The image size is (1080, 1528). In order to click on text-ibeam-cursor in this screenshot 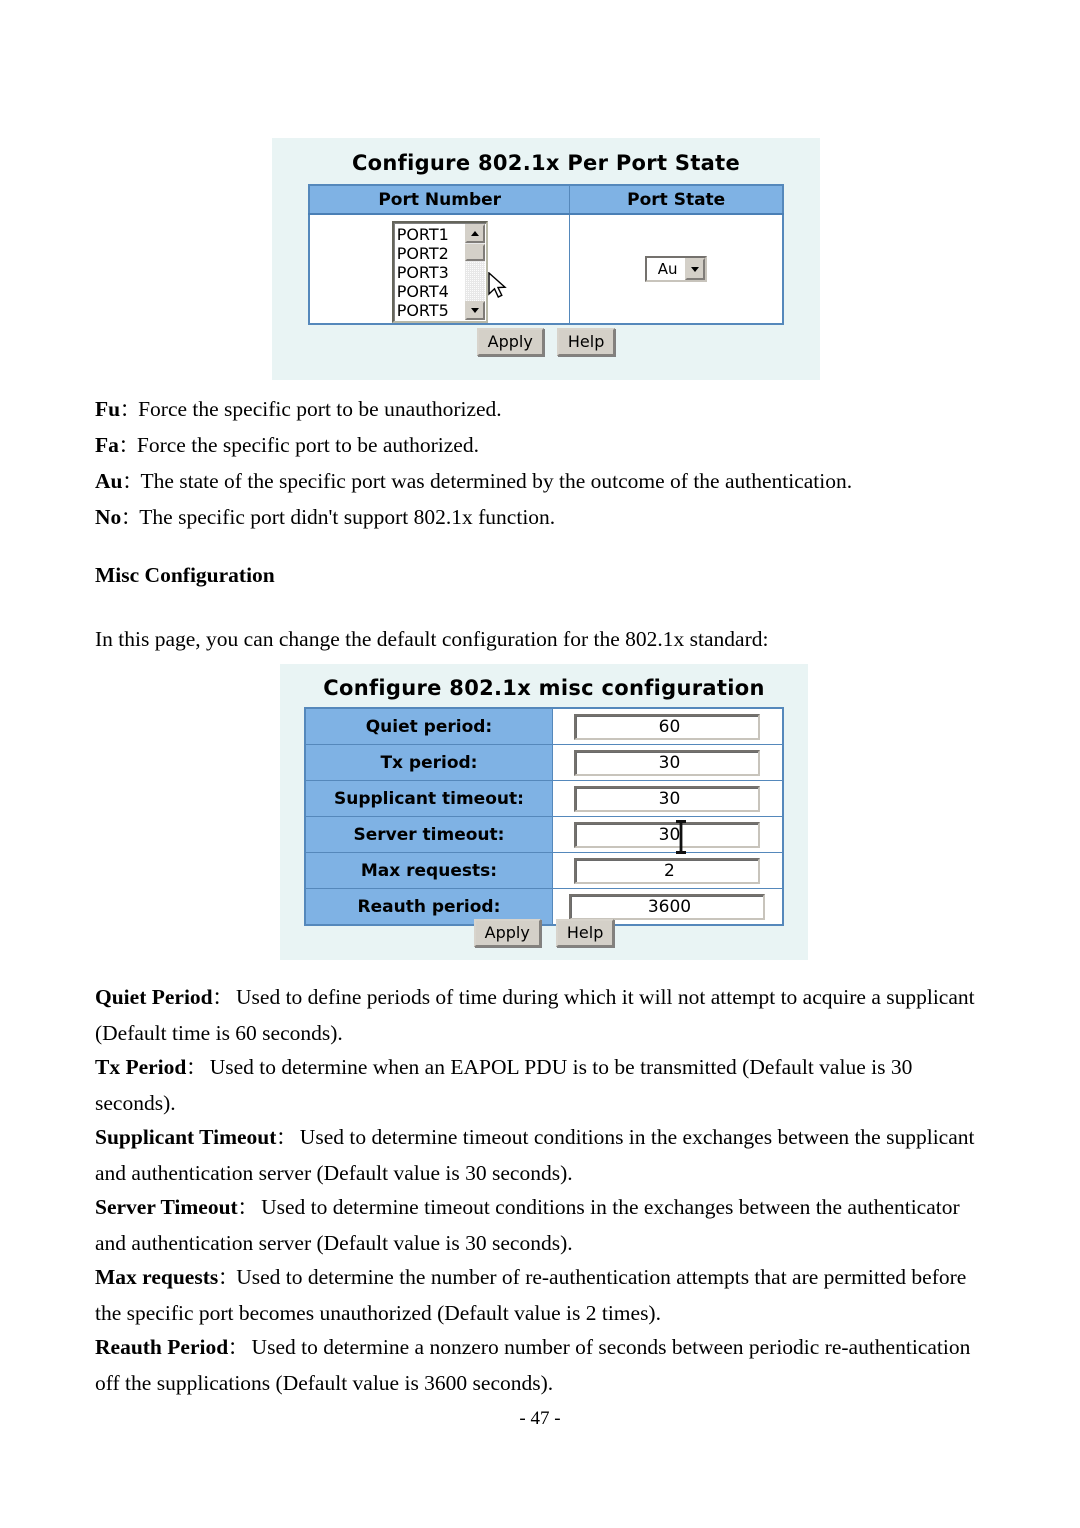, I will do `click(681, 837)`.